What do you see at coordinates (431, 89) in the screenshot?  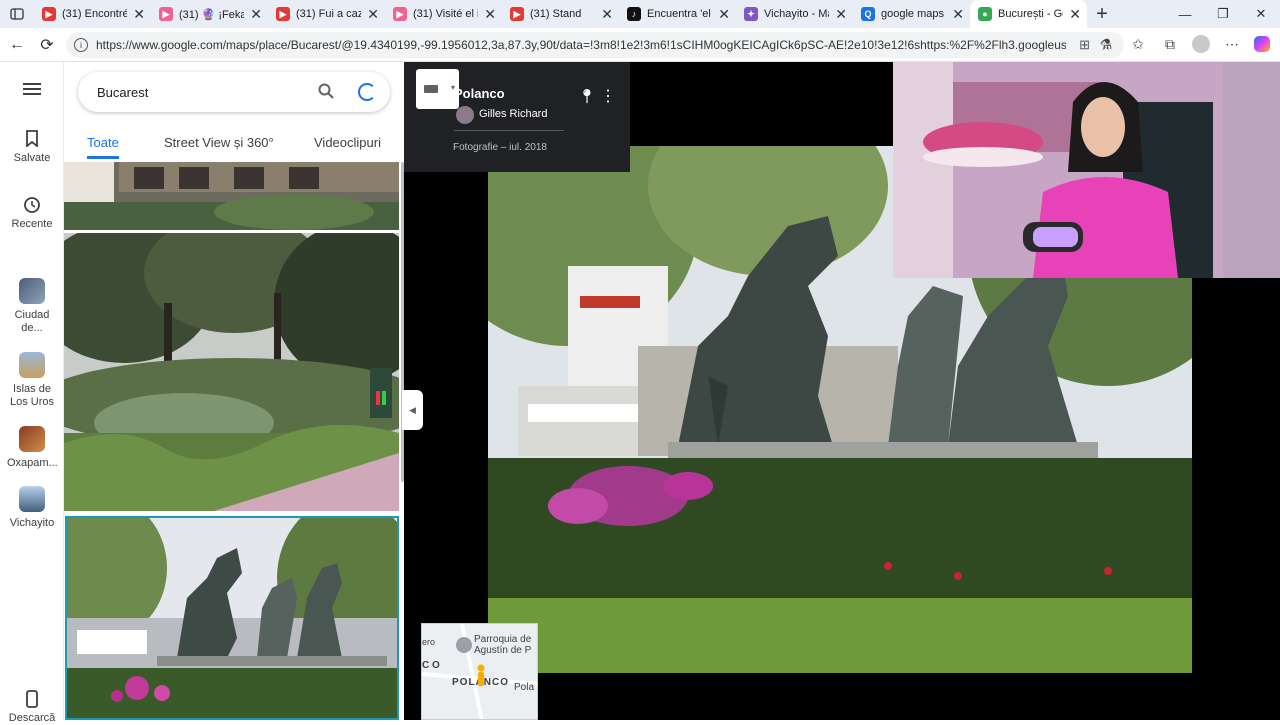 I see `keyboard-icon` at bounding box center [431, 89].